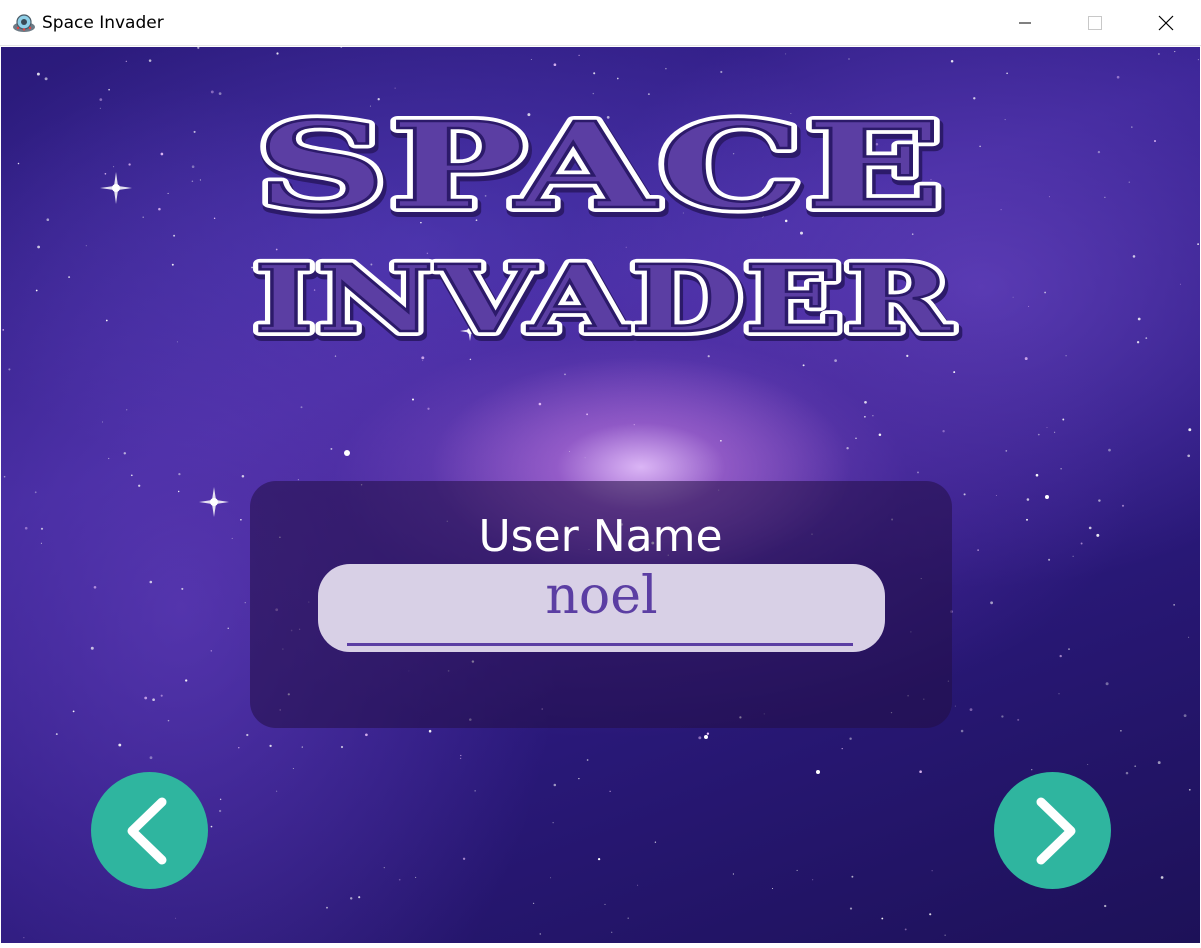  I want to click on next-button, so click(1052, 830).